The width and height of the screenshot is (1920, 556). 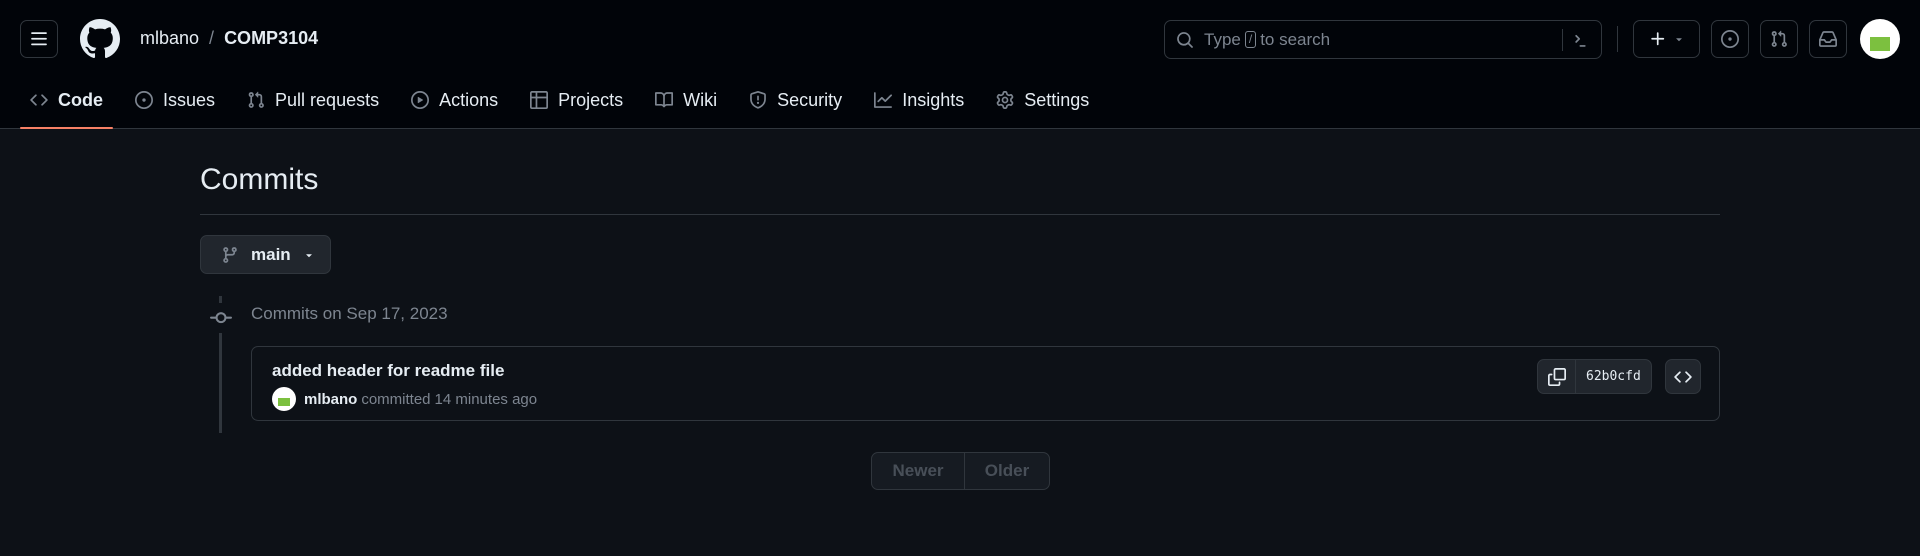 I want to click on page-title: Commits, so click(x=259, y=179).